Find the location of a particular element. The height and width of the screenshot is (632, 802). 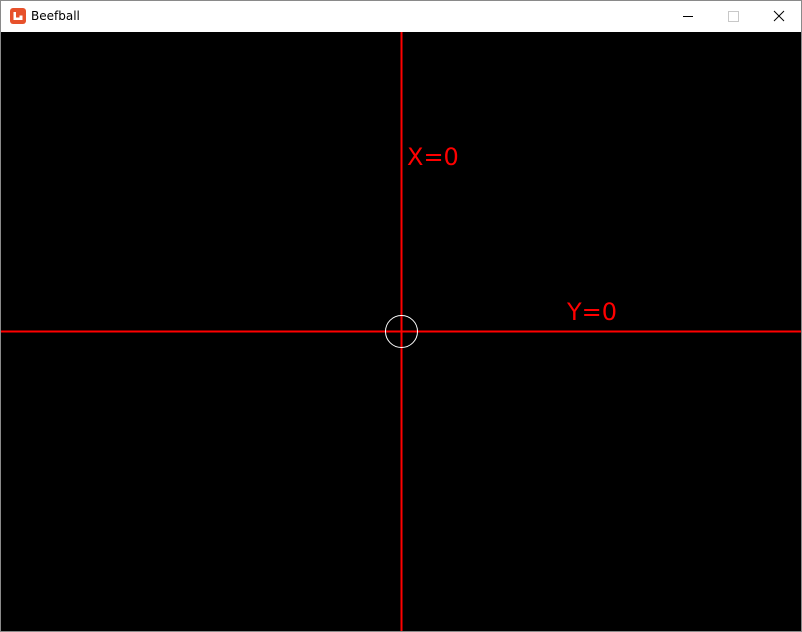

maximize-button is located at coordinates (734, 16).